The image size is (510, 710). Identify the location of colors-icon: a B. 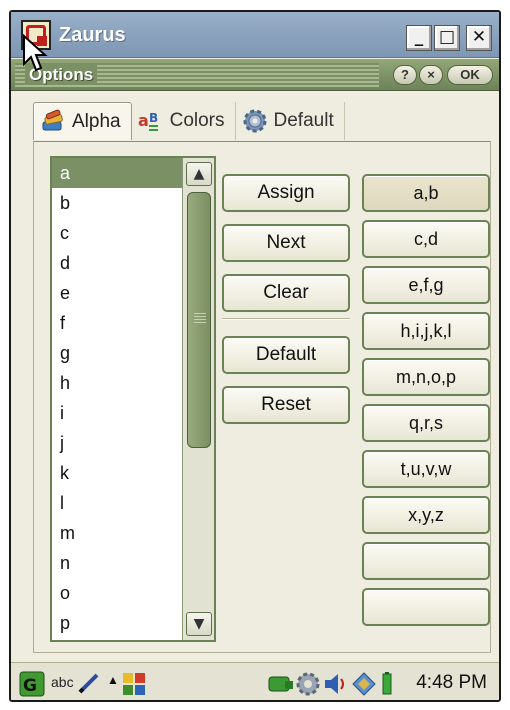
(151, 121).